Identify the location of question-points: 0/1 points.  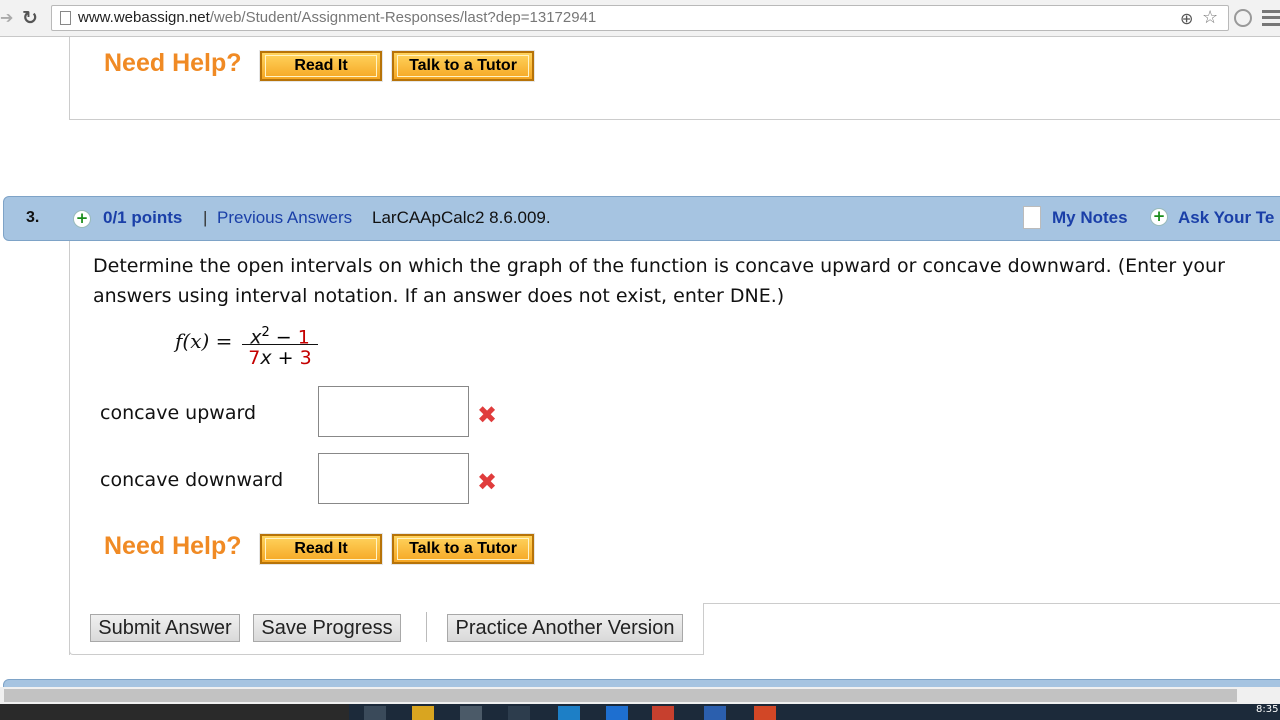
(142, 218).